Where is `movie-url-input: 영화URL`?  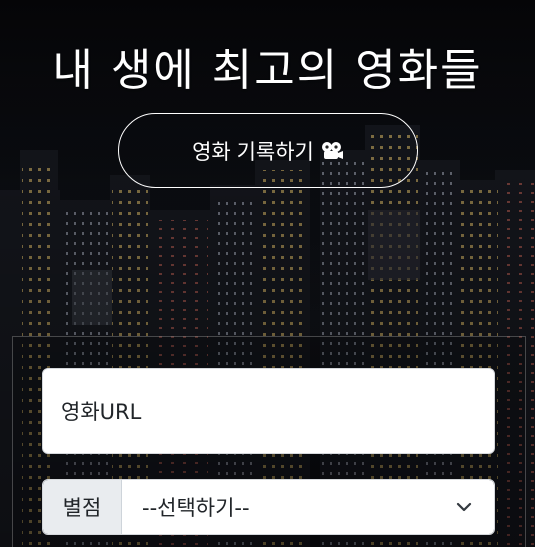 movie-url-input: 영화URL is located at coordinates (268, 411).